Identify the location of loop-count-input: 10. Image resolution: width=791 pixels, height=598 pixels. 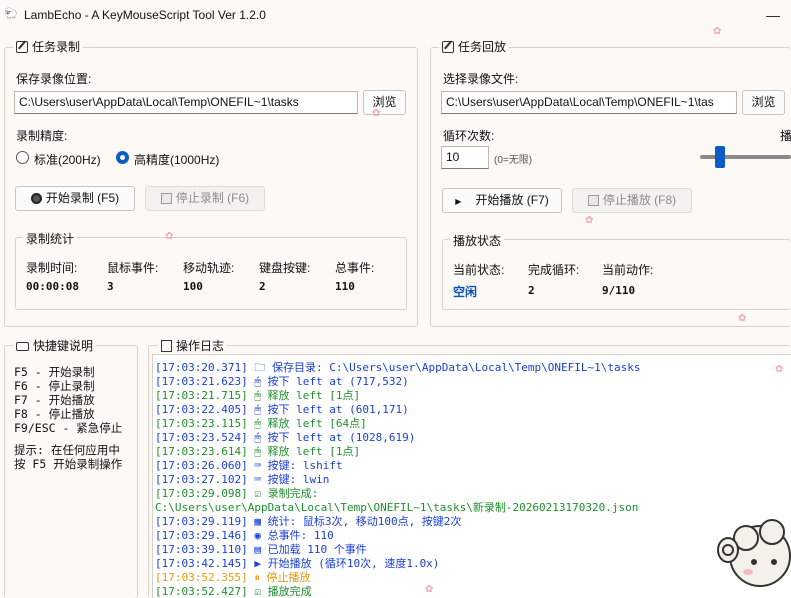
(465, 157).